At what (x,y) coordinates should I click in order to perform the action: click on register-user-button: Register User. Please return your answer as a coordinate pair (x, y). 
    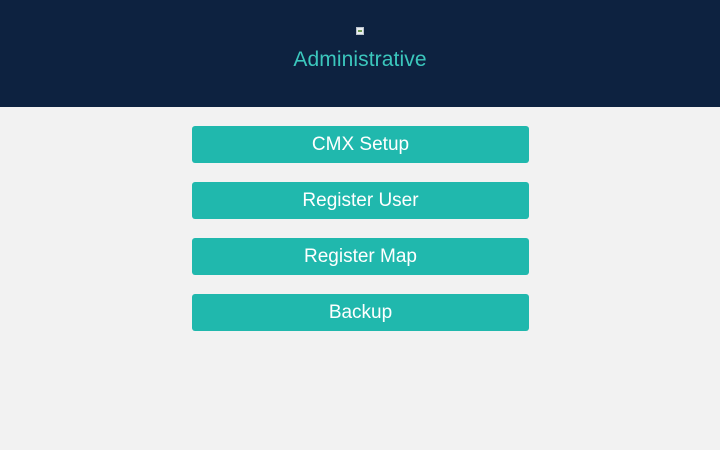
    Looking at the image, I should click on (360, 200).